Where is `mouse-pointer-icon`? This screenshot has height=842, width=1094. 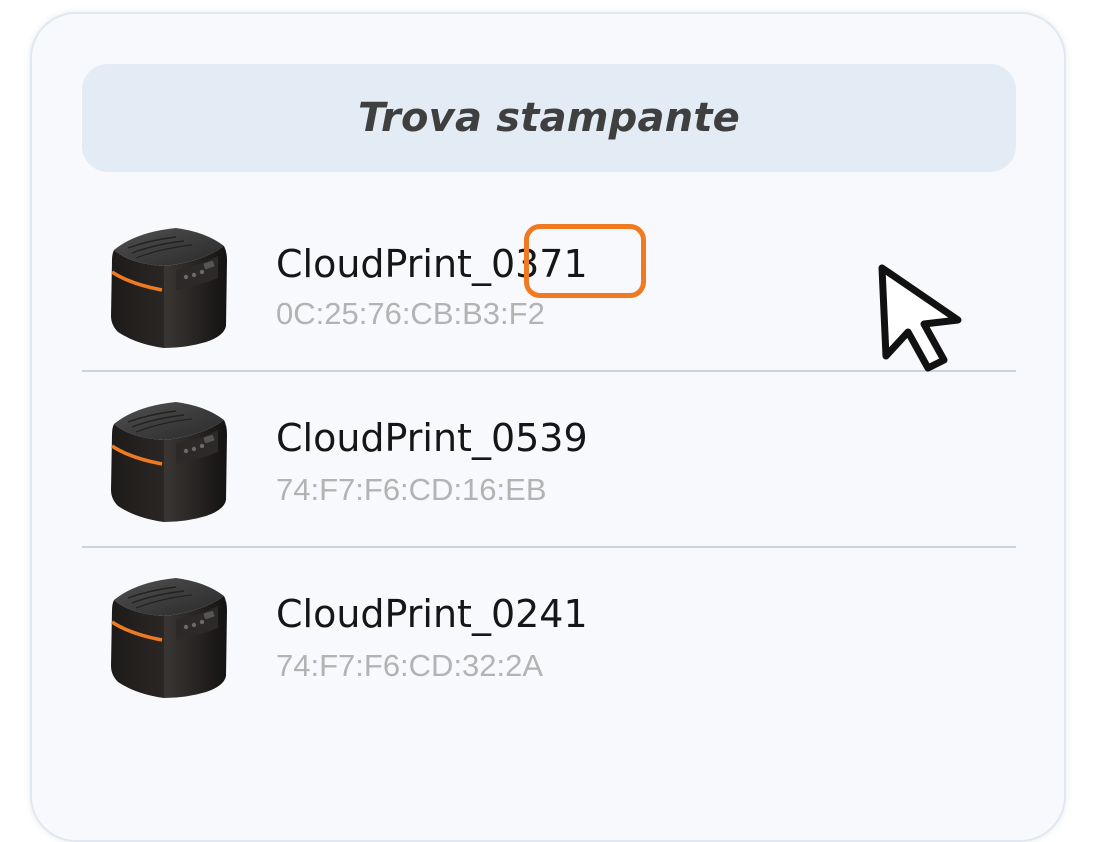
mouse-pointer-icon is located at coordinates (920, 318).